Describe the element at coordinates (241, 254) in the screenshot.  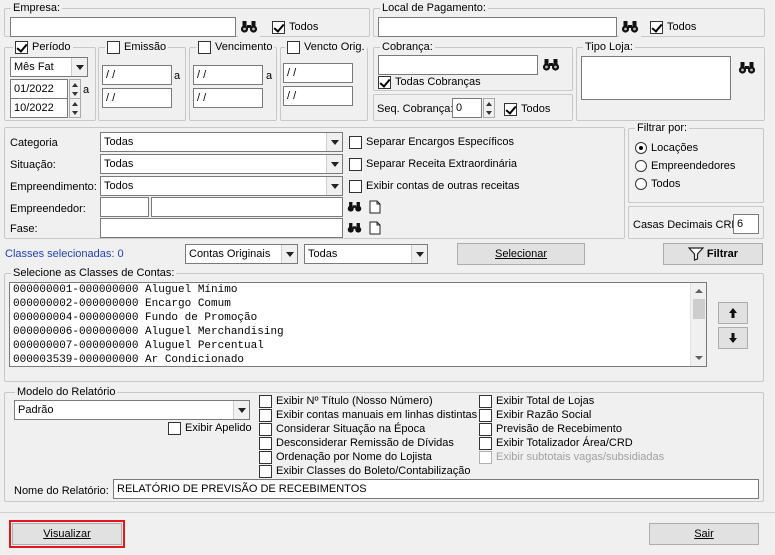
I see `contas-originais-select: Contas Originais` at that location.